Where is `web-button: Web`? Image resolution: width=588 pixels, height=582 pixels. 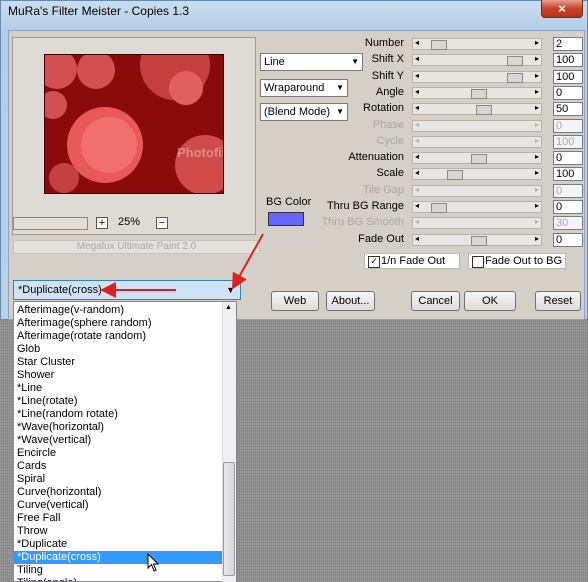
web-button: Web is located at coordinates (295, 301).